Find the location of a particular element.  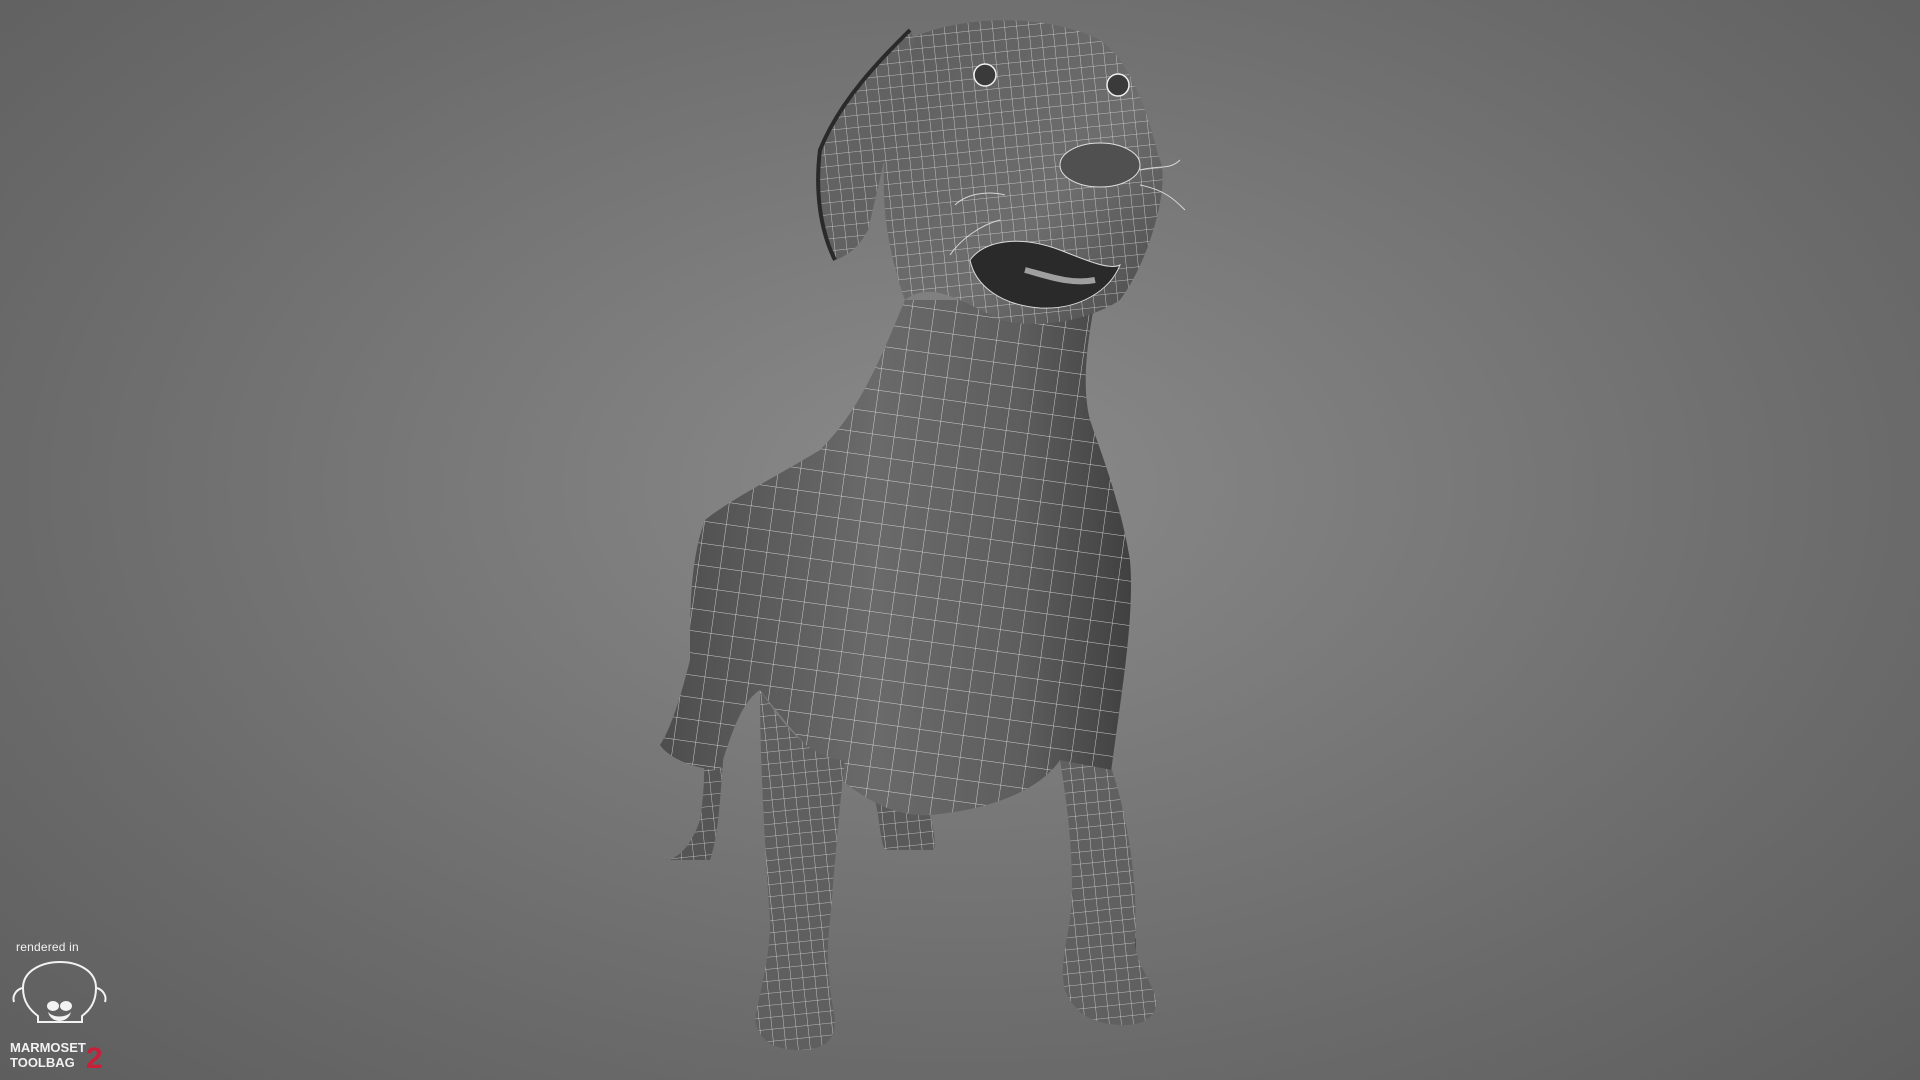

dog-nose is located at coordinates (1100, 165).